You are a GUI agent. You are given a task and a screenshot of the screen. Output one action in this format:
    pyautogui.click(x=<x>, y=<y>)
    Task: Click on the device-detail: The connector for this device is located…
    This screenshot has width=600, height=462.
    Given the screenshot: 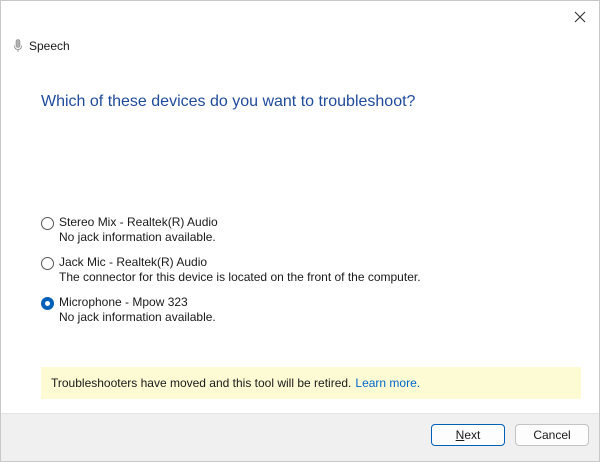 What is the action you would take?
    pyautogui.click(x=240, y=277)
    